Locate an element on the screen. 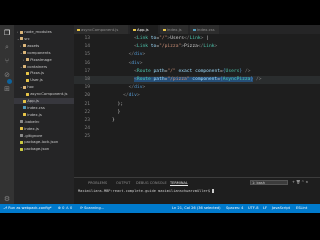 The height and width of the screenshot is (240, 320). tree-file: App.js is located at coordinates (44, 101).